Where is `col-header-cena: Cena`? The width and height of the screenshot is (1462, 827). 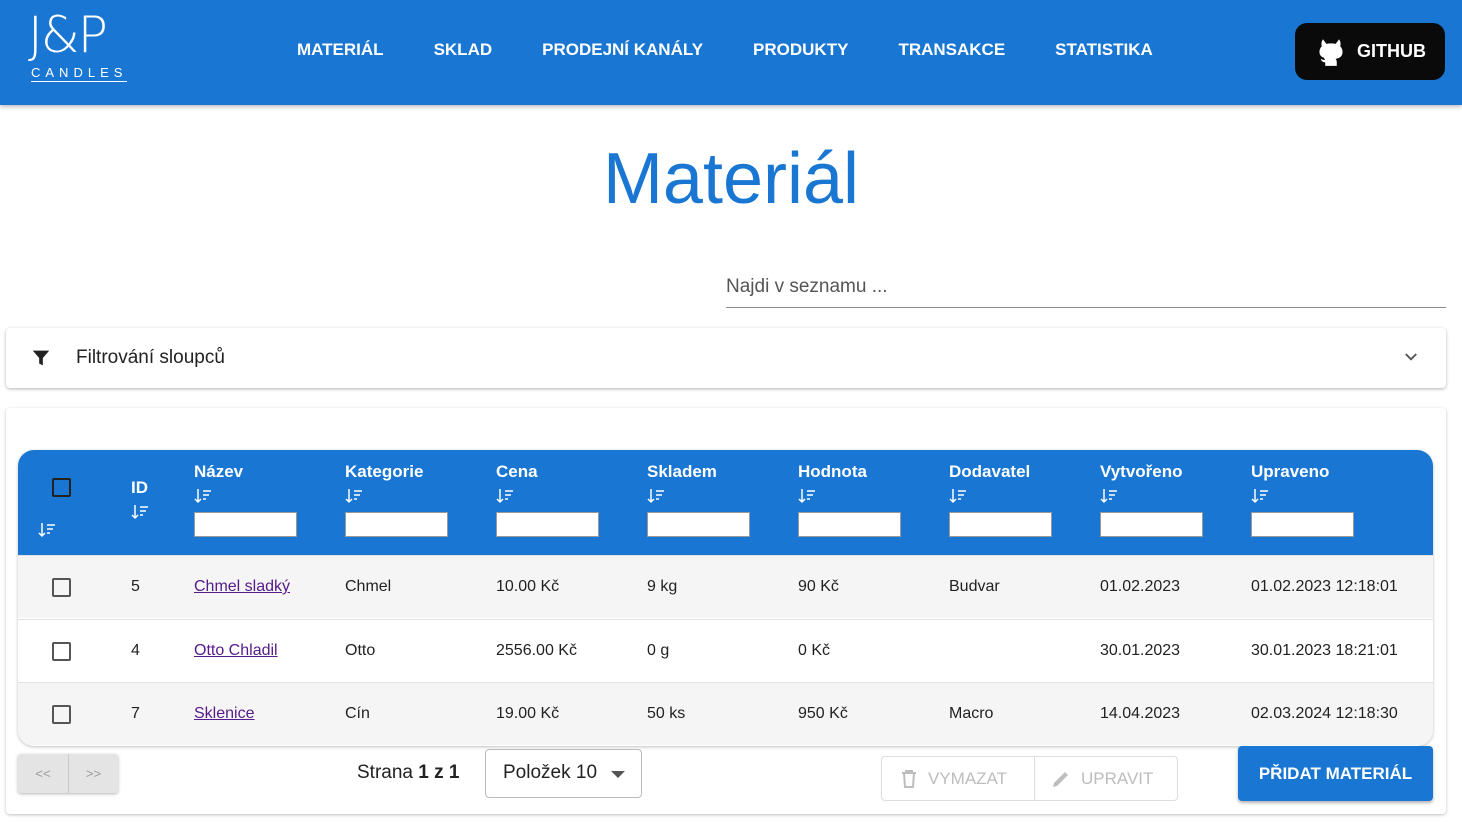 col-header-cena: Cena is located at coordinates (547, 499).